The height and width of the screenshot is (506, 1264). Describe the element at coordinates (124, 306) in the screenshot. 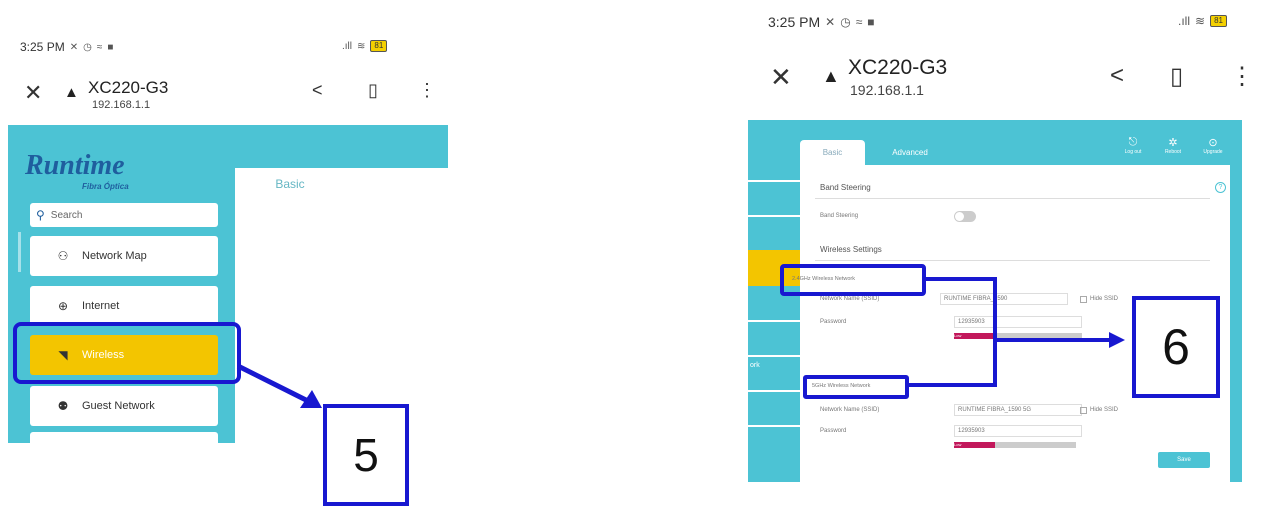

I see `nav-item-internet: ⊕ Internet` at that location.